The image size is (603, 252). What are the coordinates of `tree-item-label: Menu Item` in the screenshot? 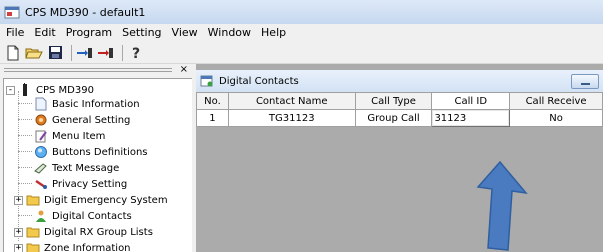 It's located at (79, 136).